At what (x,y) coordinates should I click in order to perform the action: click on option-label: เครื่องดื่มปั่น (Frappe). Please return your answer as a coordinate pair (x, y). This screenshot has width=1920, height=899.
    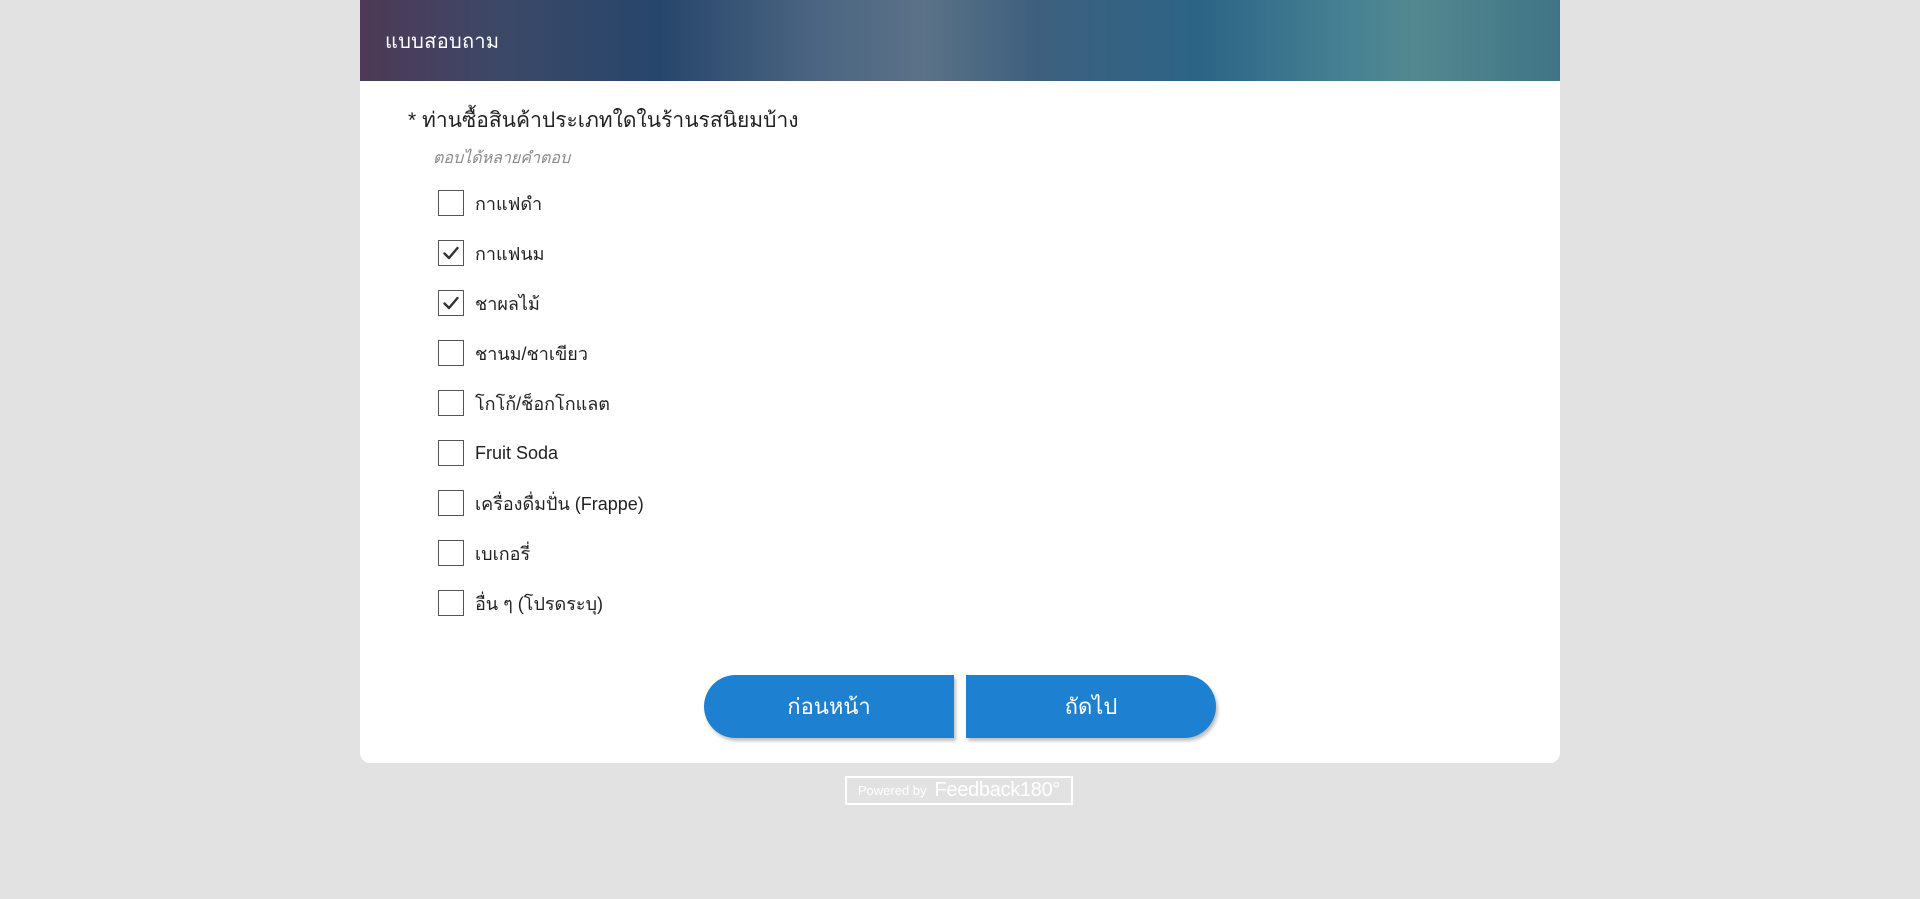
    Looking at the image, I should click on (559, 503).